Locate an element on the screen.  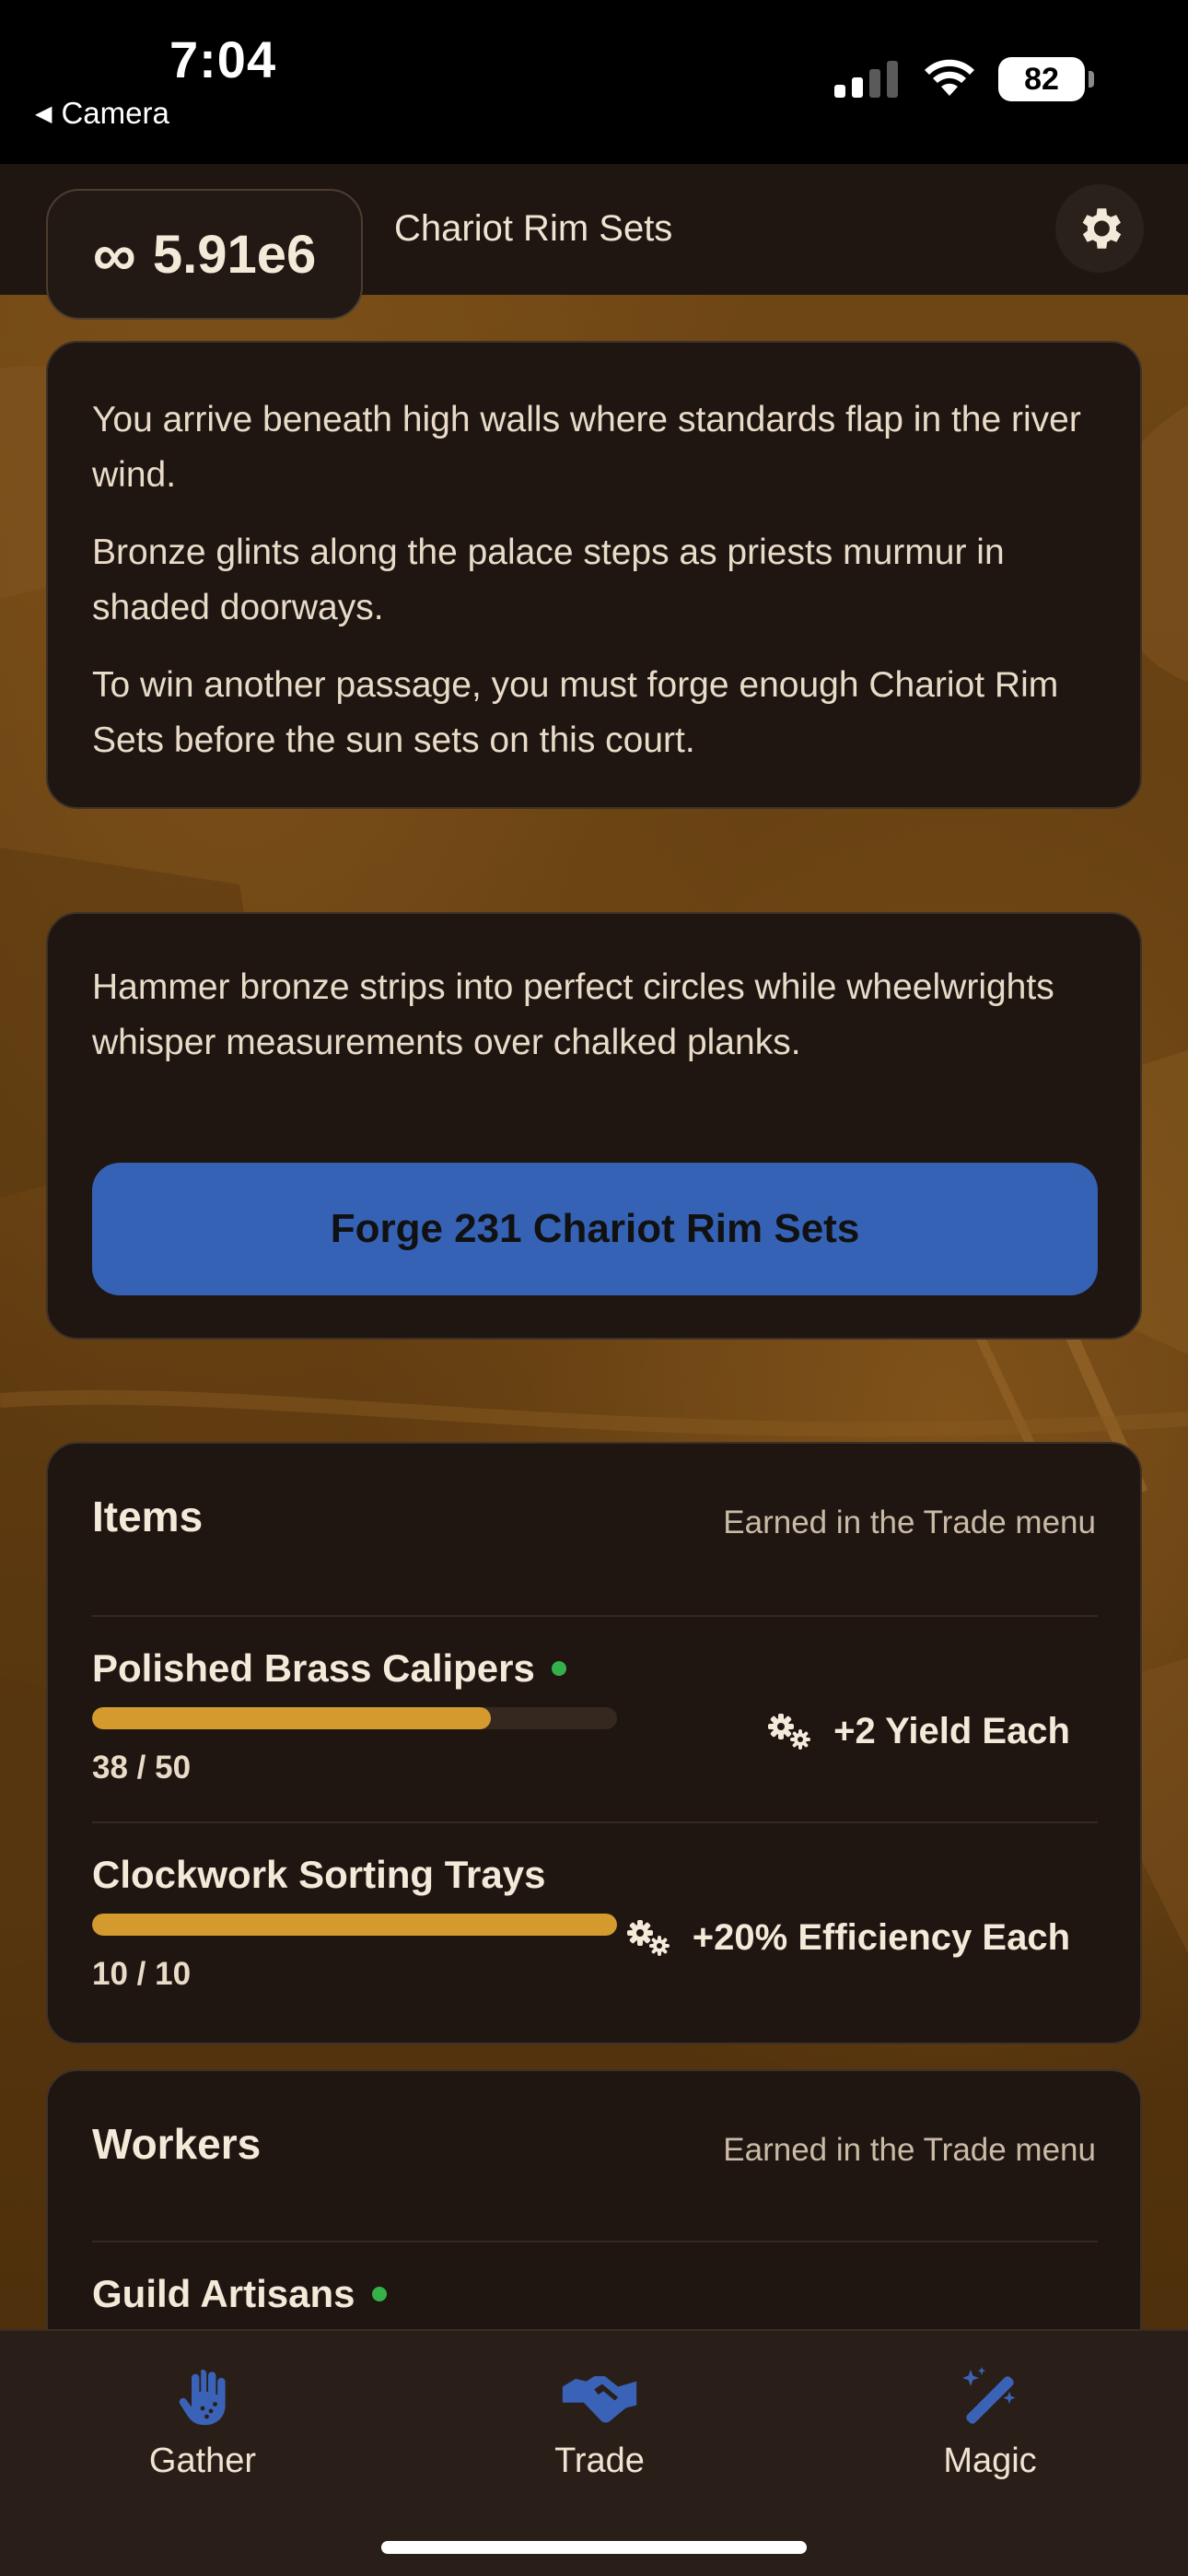
item-name-text: Clockwork Sorting Trays is located at coordinates (319, 1874).